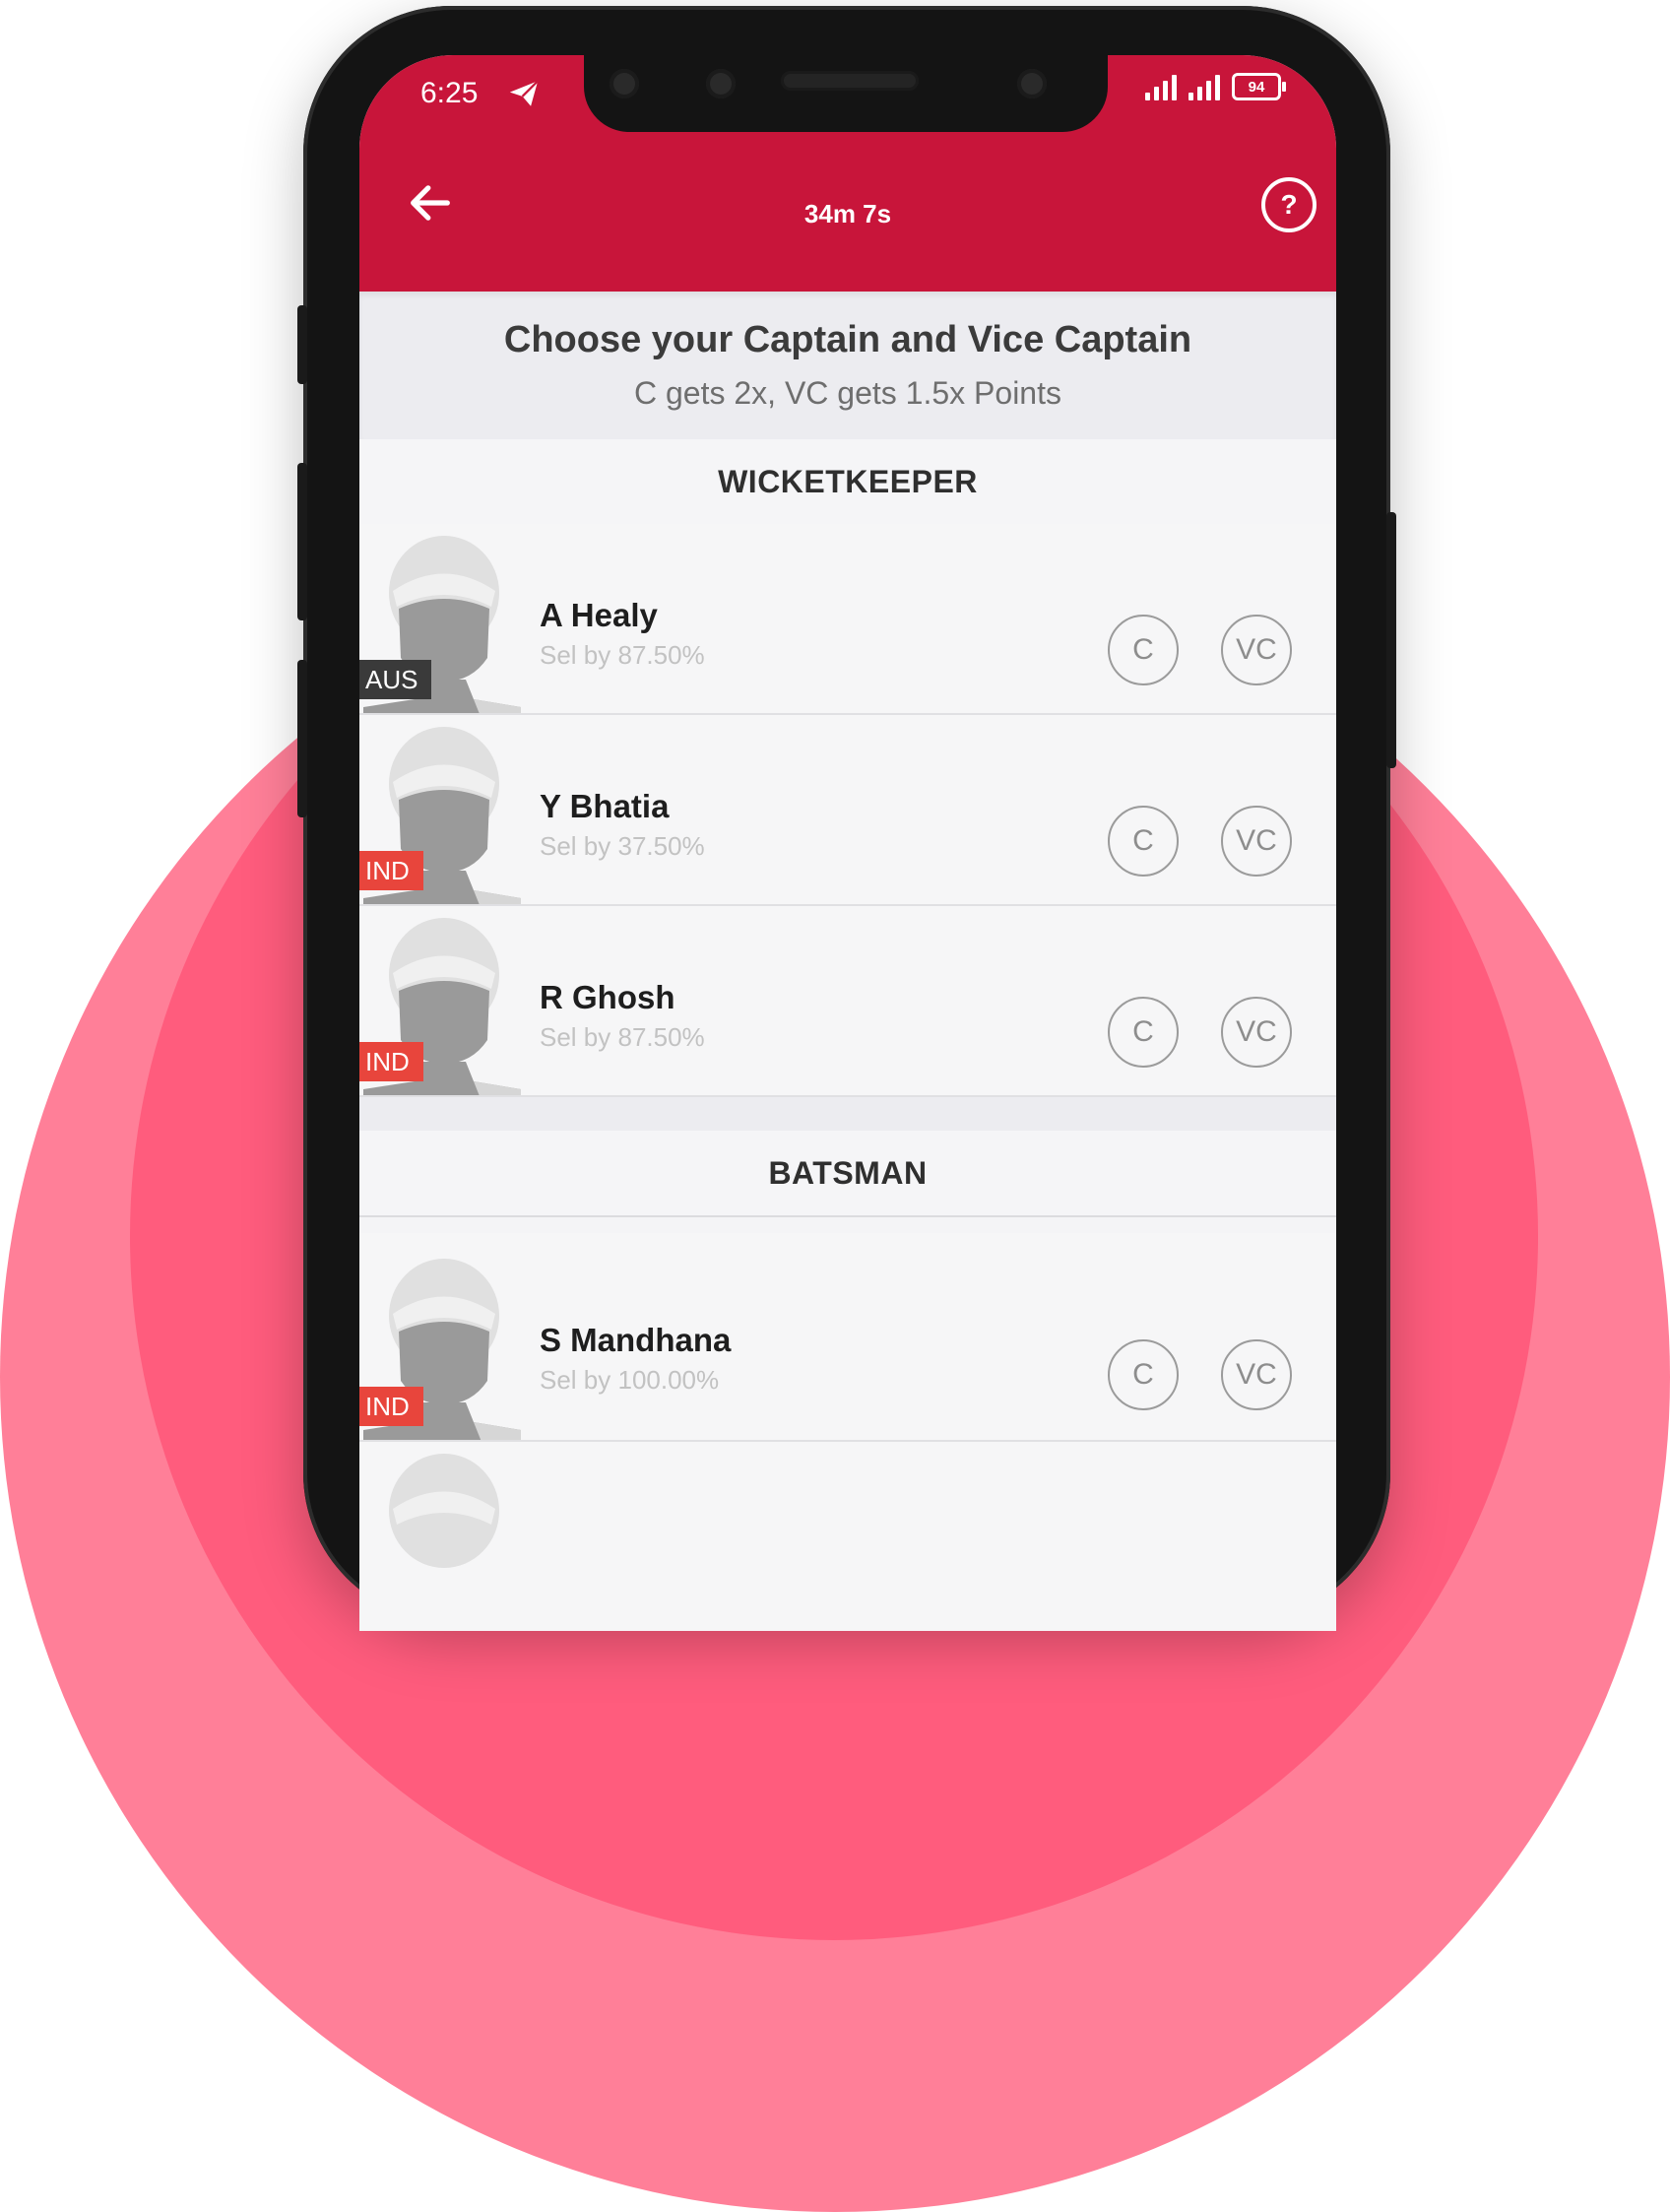  I want to click on phone-volume-up-button, so click(302, 541).